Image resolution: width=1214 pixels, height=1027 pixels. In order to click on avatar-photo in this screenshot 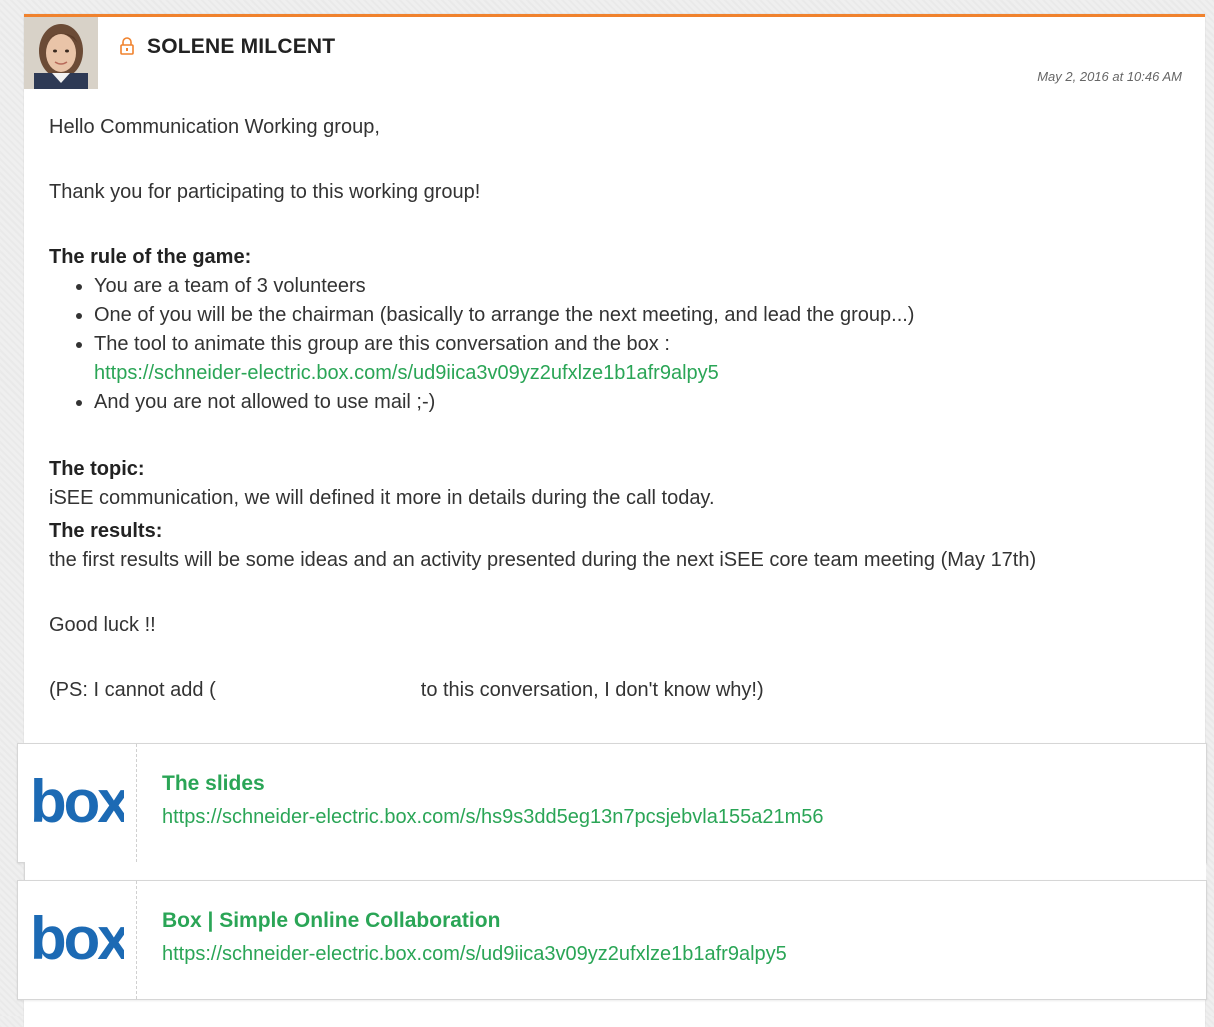, I will do `click(61, 53)`.